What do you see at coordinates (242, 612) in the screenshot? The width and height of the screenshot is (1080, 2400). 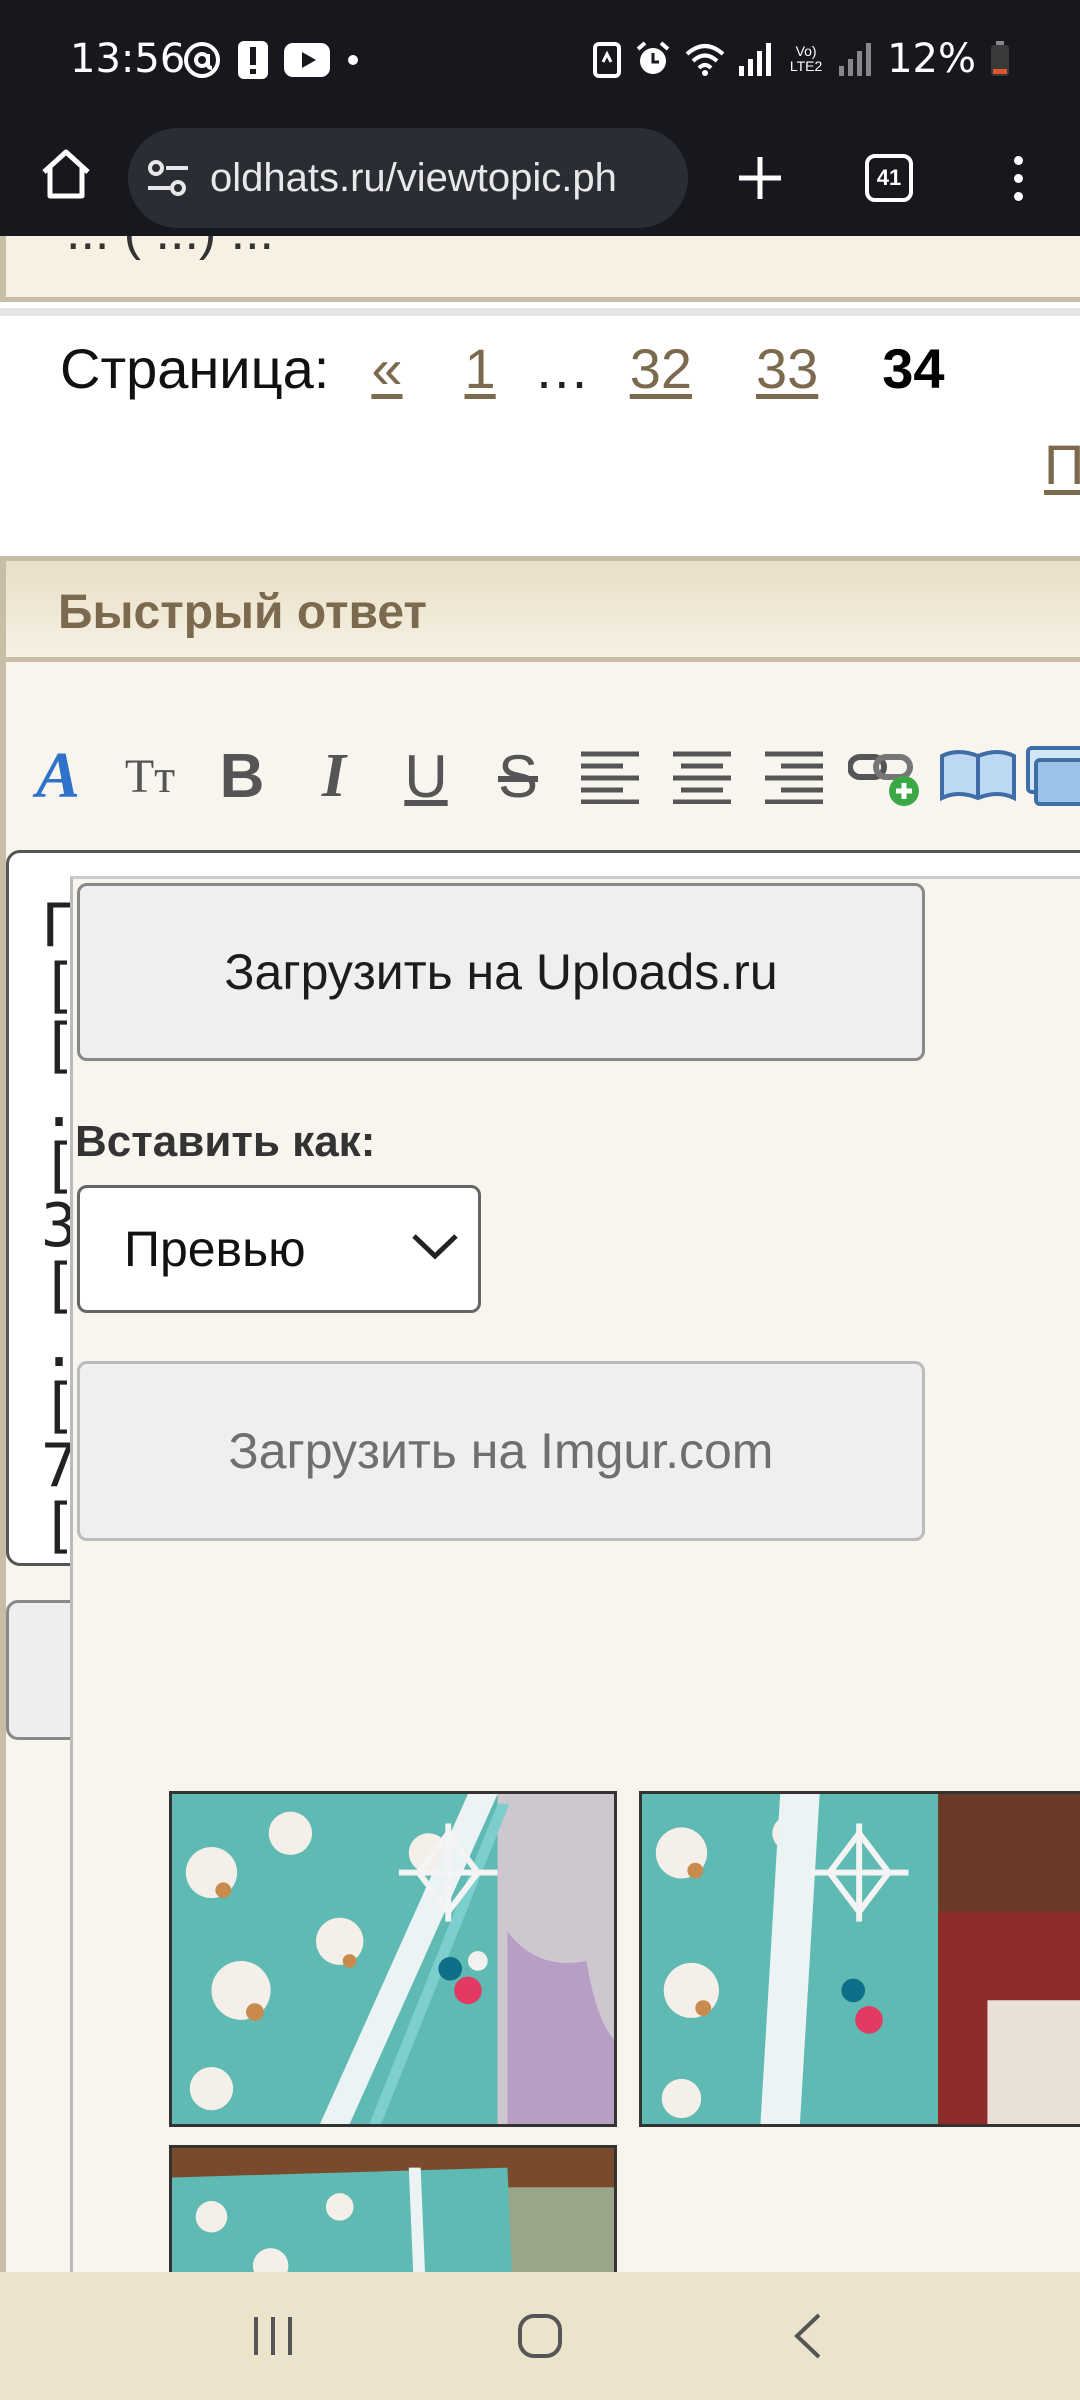 I see `quick-reply-title: Быстрый ответ` at bounding box center [242, 612].